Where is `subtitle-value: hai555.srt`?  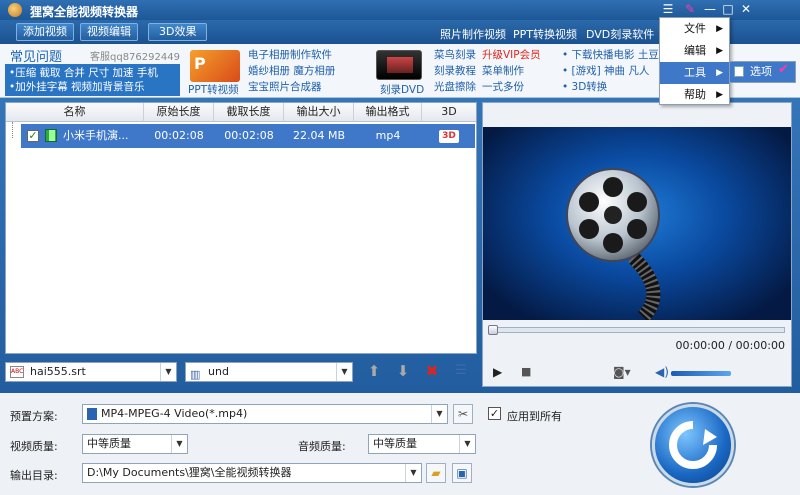
subtitle-value: hai555.srt is located at coordinates (58, 371).